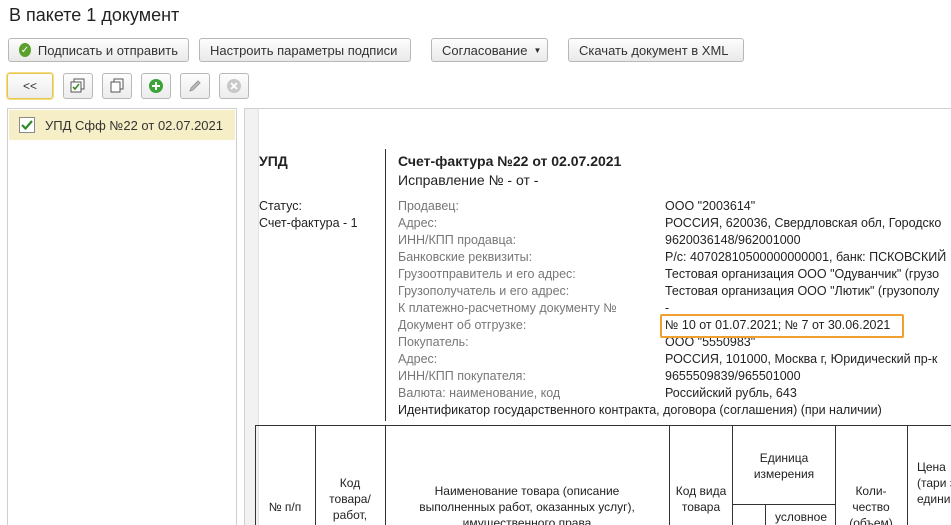 The image size is (951, 525). Describe the element at coordinates (603, 425) in the screenshot. I see `table-top-border` at that location.